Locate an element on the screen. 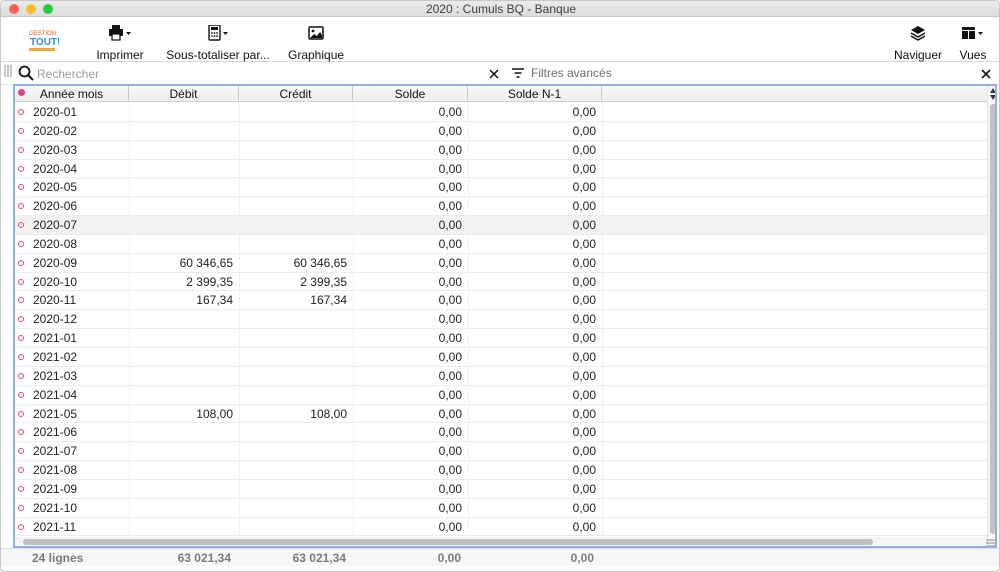 The width and height of the screenshot is (1000, 572). table-row: 2020-11 167,34 167,34 0,00 0,00 is located at coordinates (501, 301).